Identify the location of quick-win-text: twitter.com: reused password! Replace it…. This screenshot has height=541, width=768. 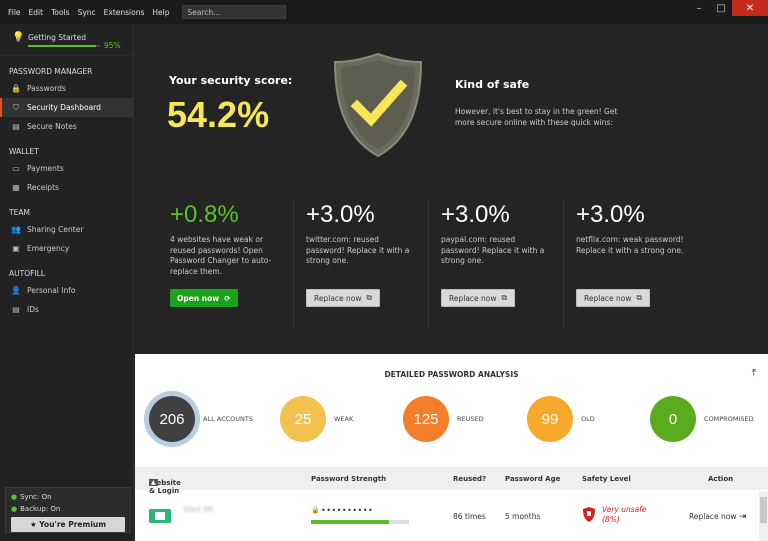
(358, 250).